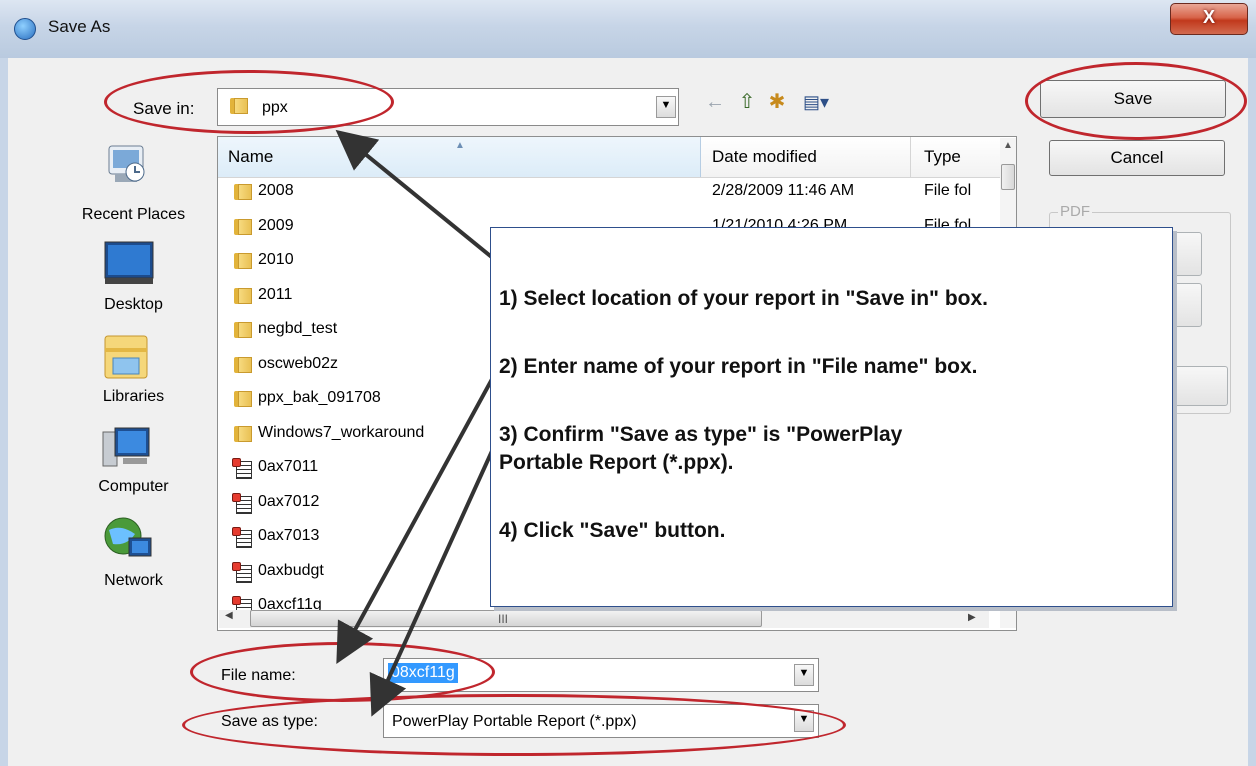 The height and width of the screenshot is (766, 1256). What do you see at coordinates (616, 462) in the screenshot?
I see `callout-step-3-cont: Portable Report (*.ppx).` at bounding box center [616, 462].